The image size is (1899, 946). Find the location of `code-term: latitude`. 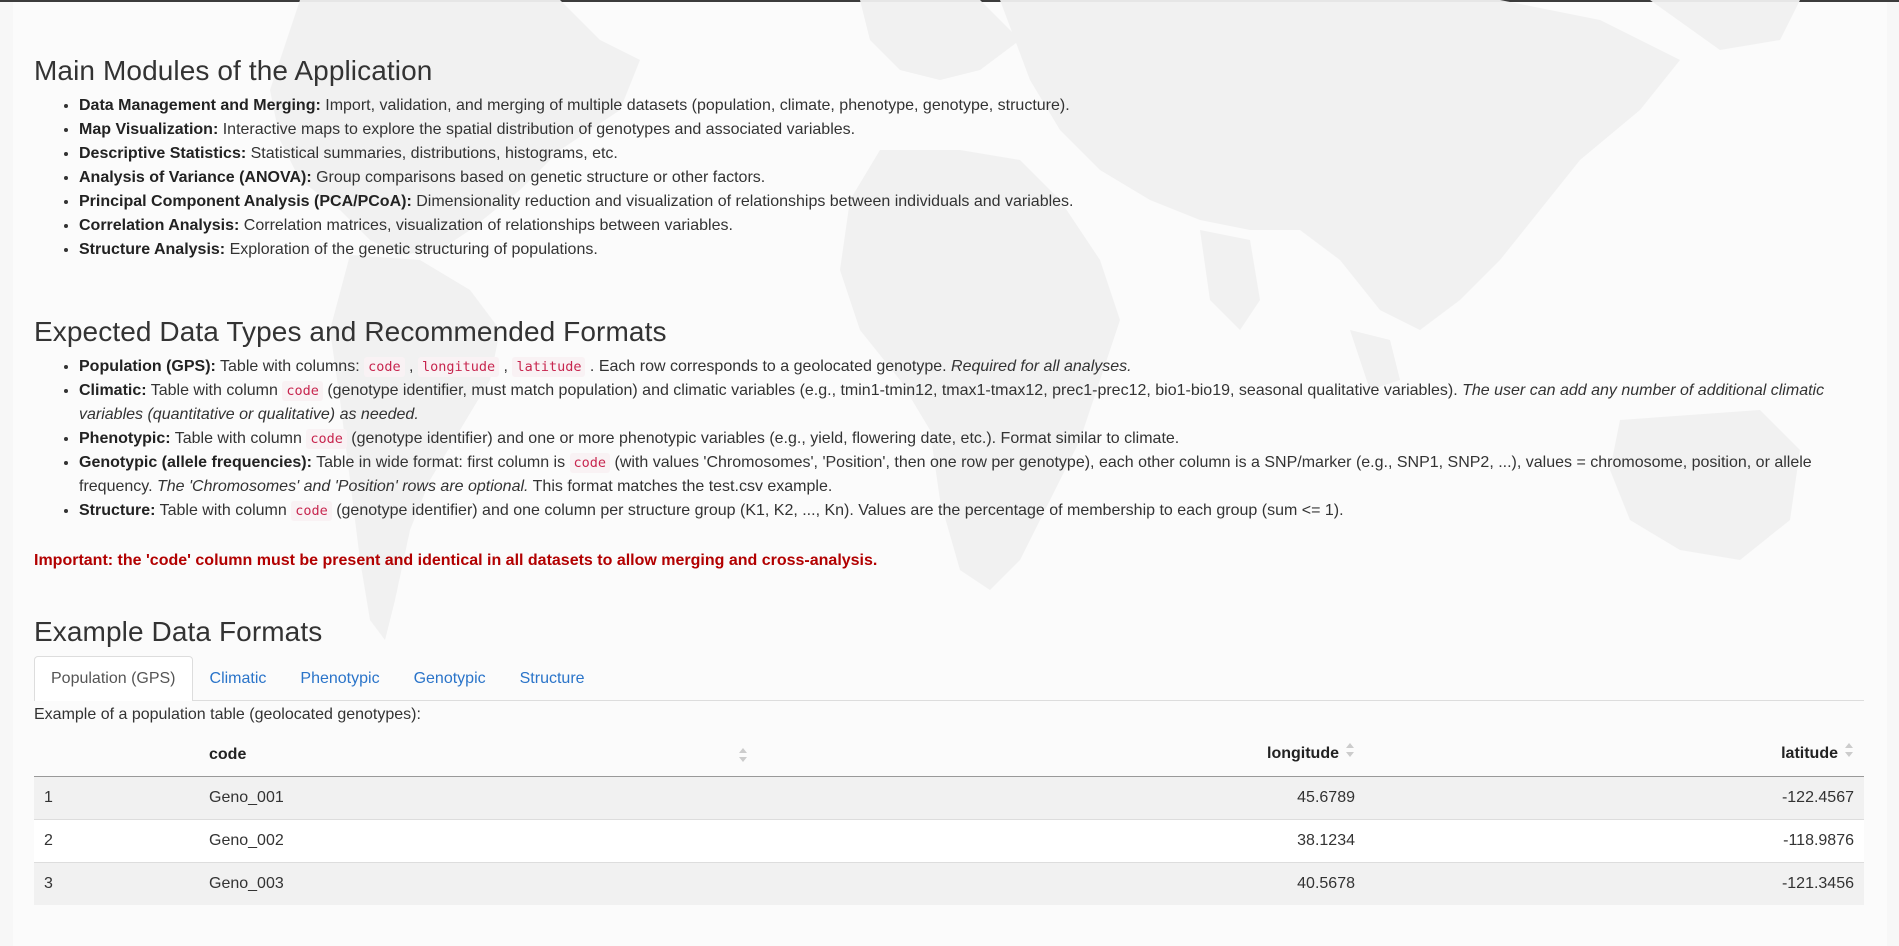

code-term: latitude is located at coordinates (549, 367).